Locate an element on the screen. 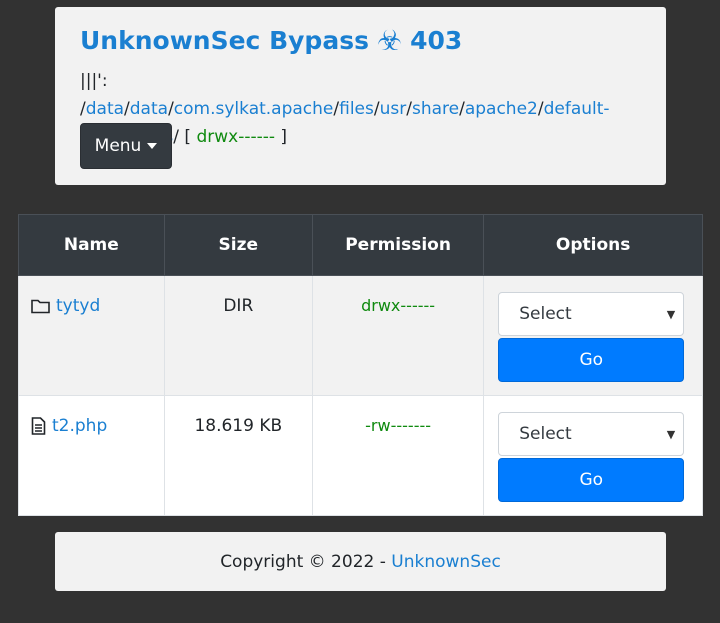 The height and width of the screenshot is (623, 720). column-header-name: Name is located at coordinates (91, 245).